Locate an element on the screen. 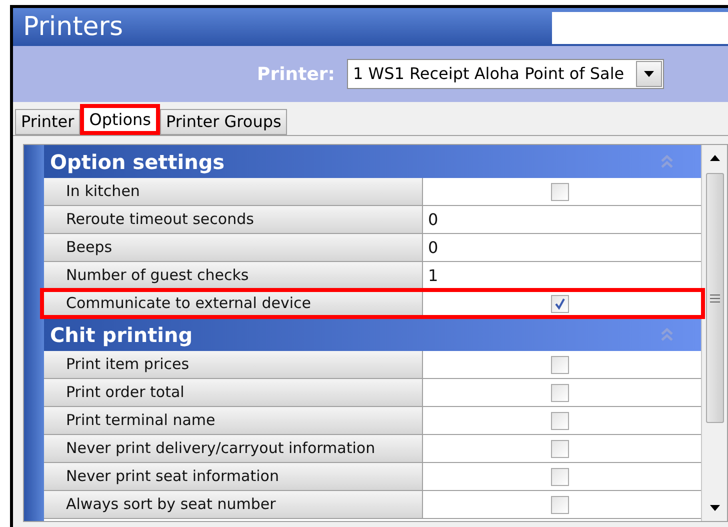 The width and height of the screenshot is (728, 527). search-field is located at coordinates (640, 28).